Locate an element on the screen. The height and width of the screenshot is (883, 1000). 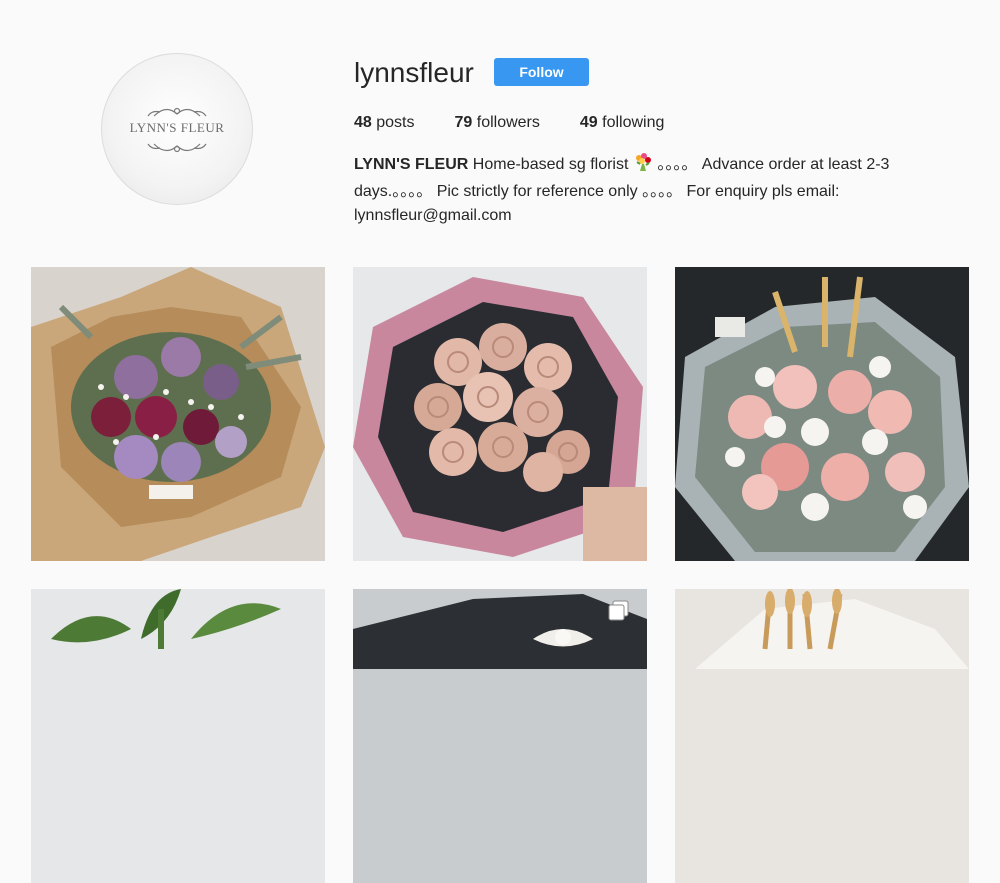
post-image-purple-roses is located at coordinates (178, 414).